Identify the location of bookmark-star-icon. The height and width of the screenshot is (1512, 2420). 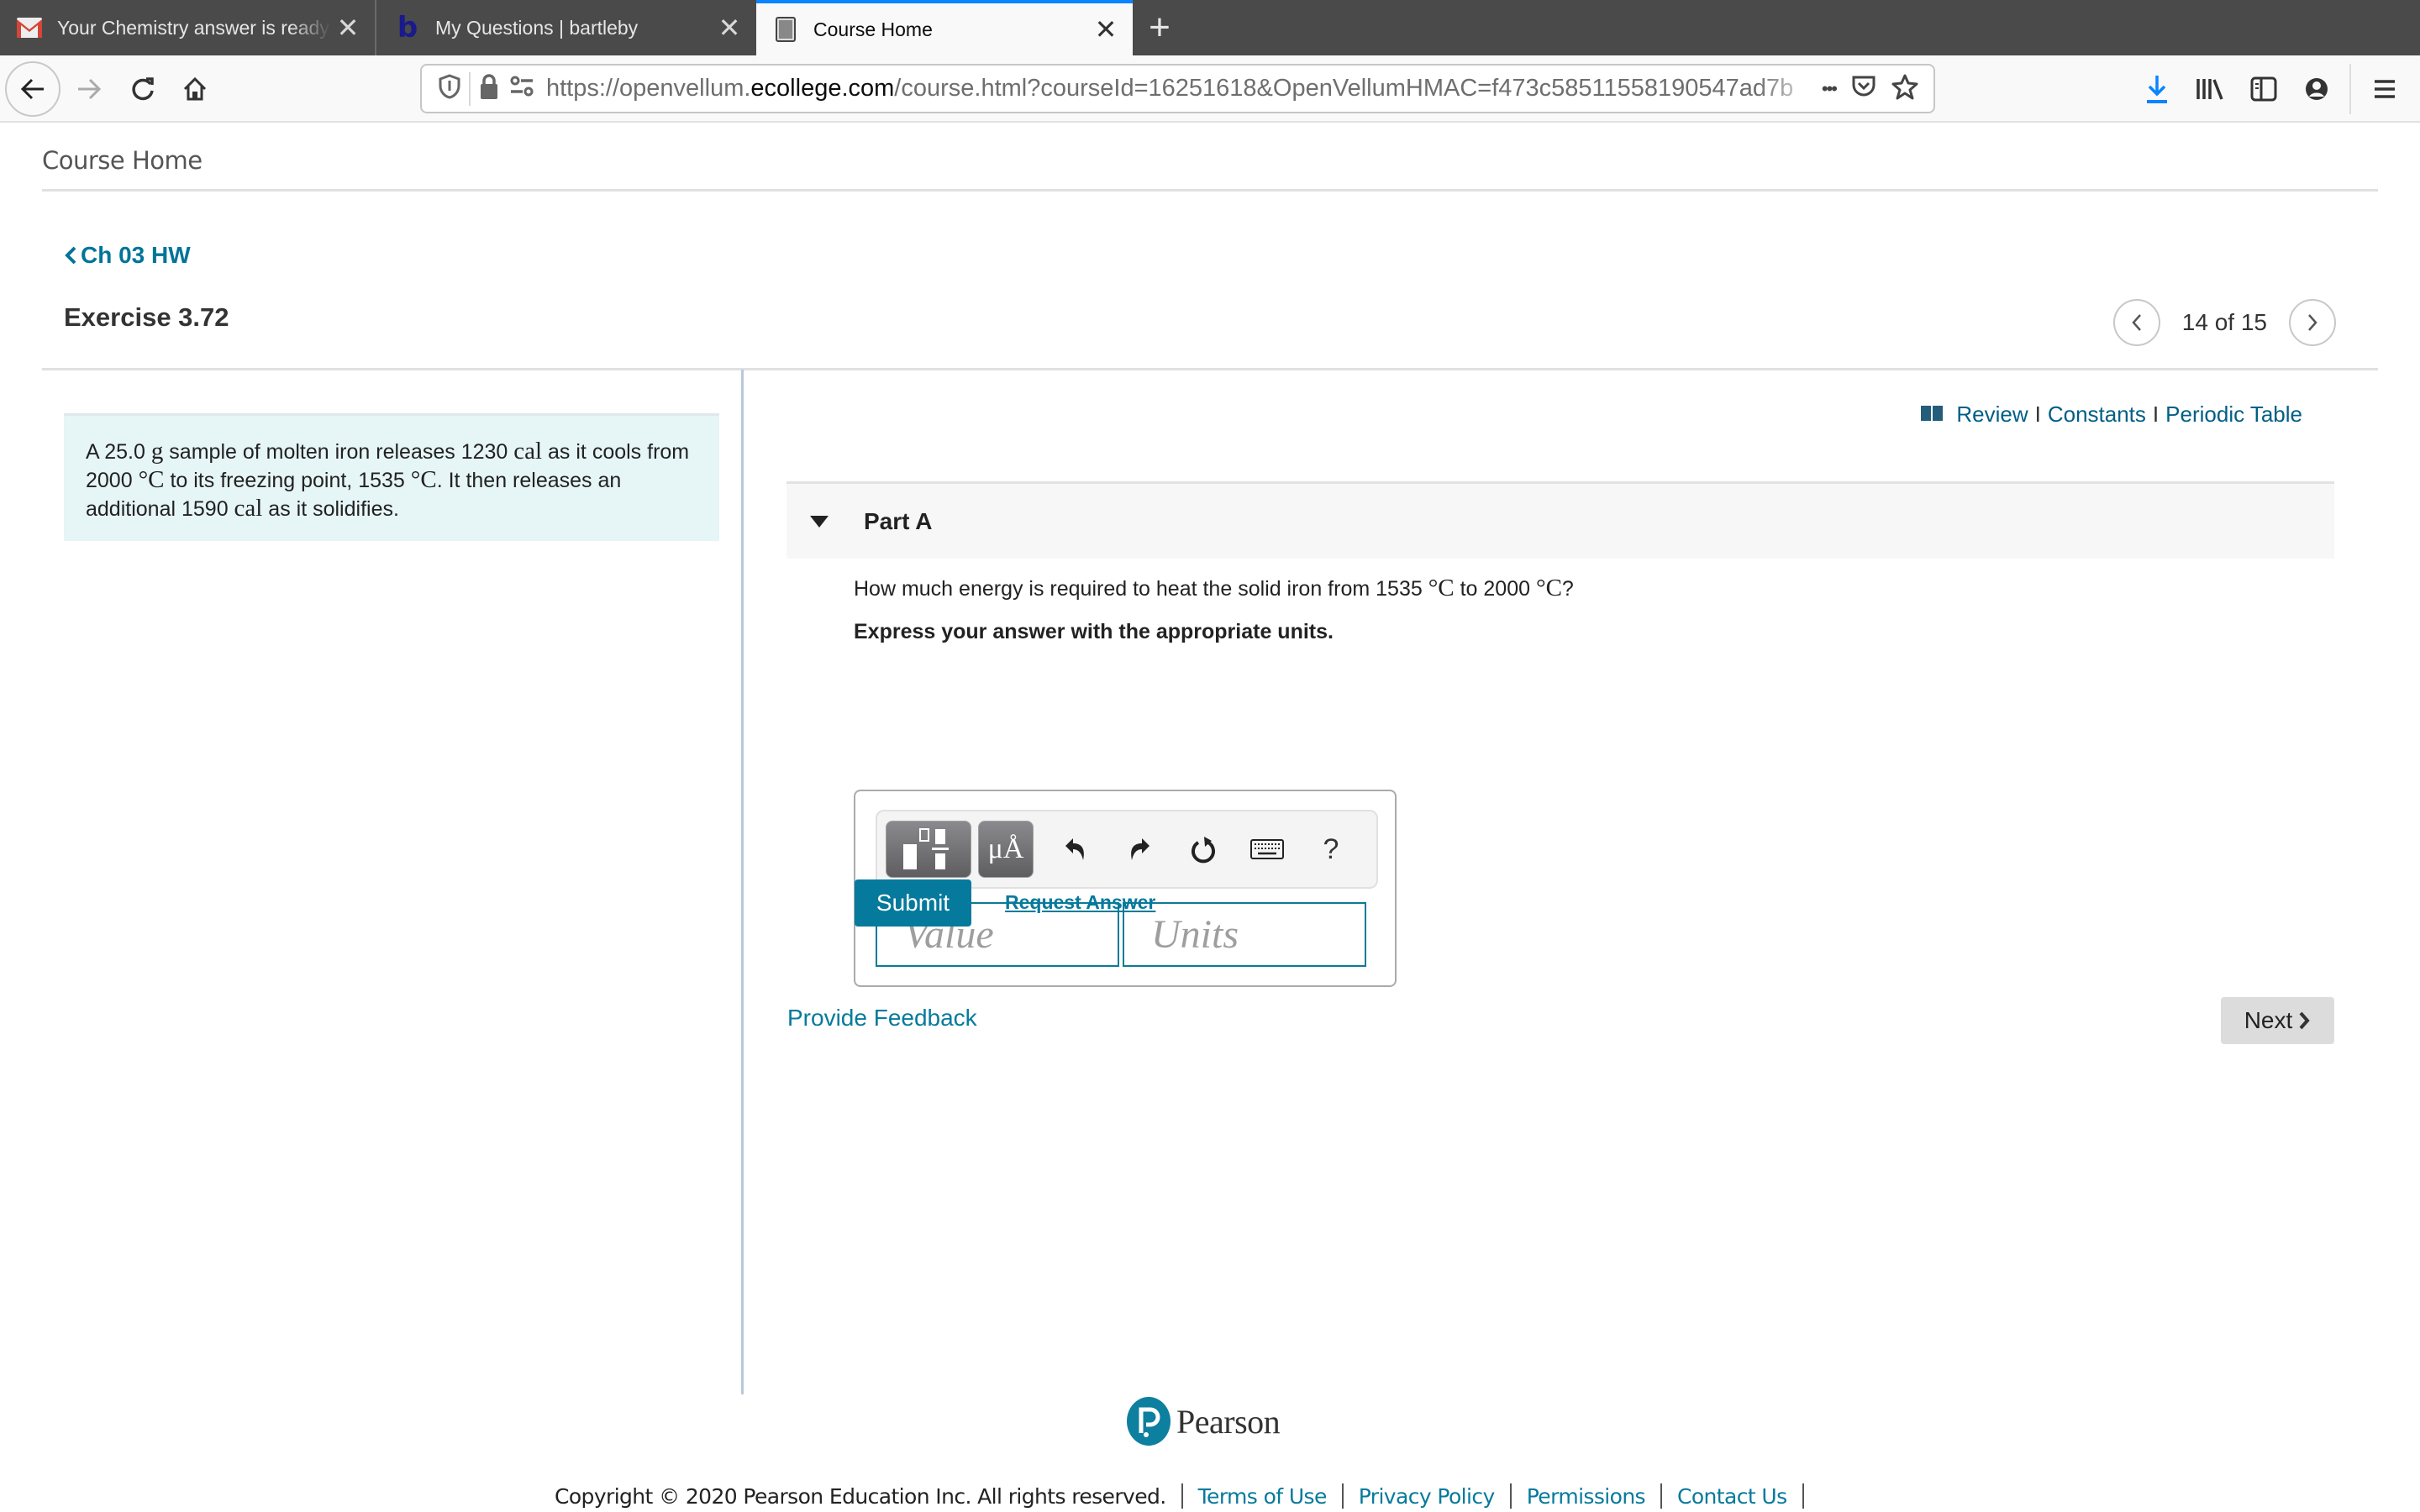
(1905, 88).